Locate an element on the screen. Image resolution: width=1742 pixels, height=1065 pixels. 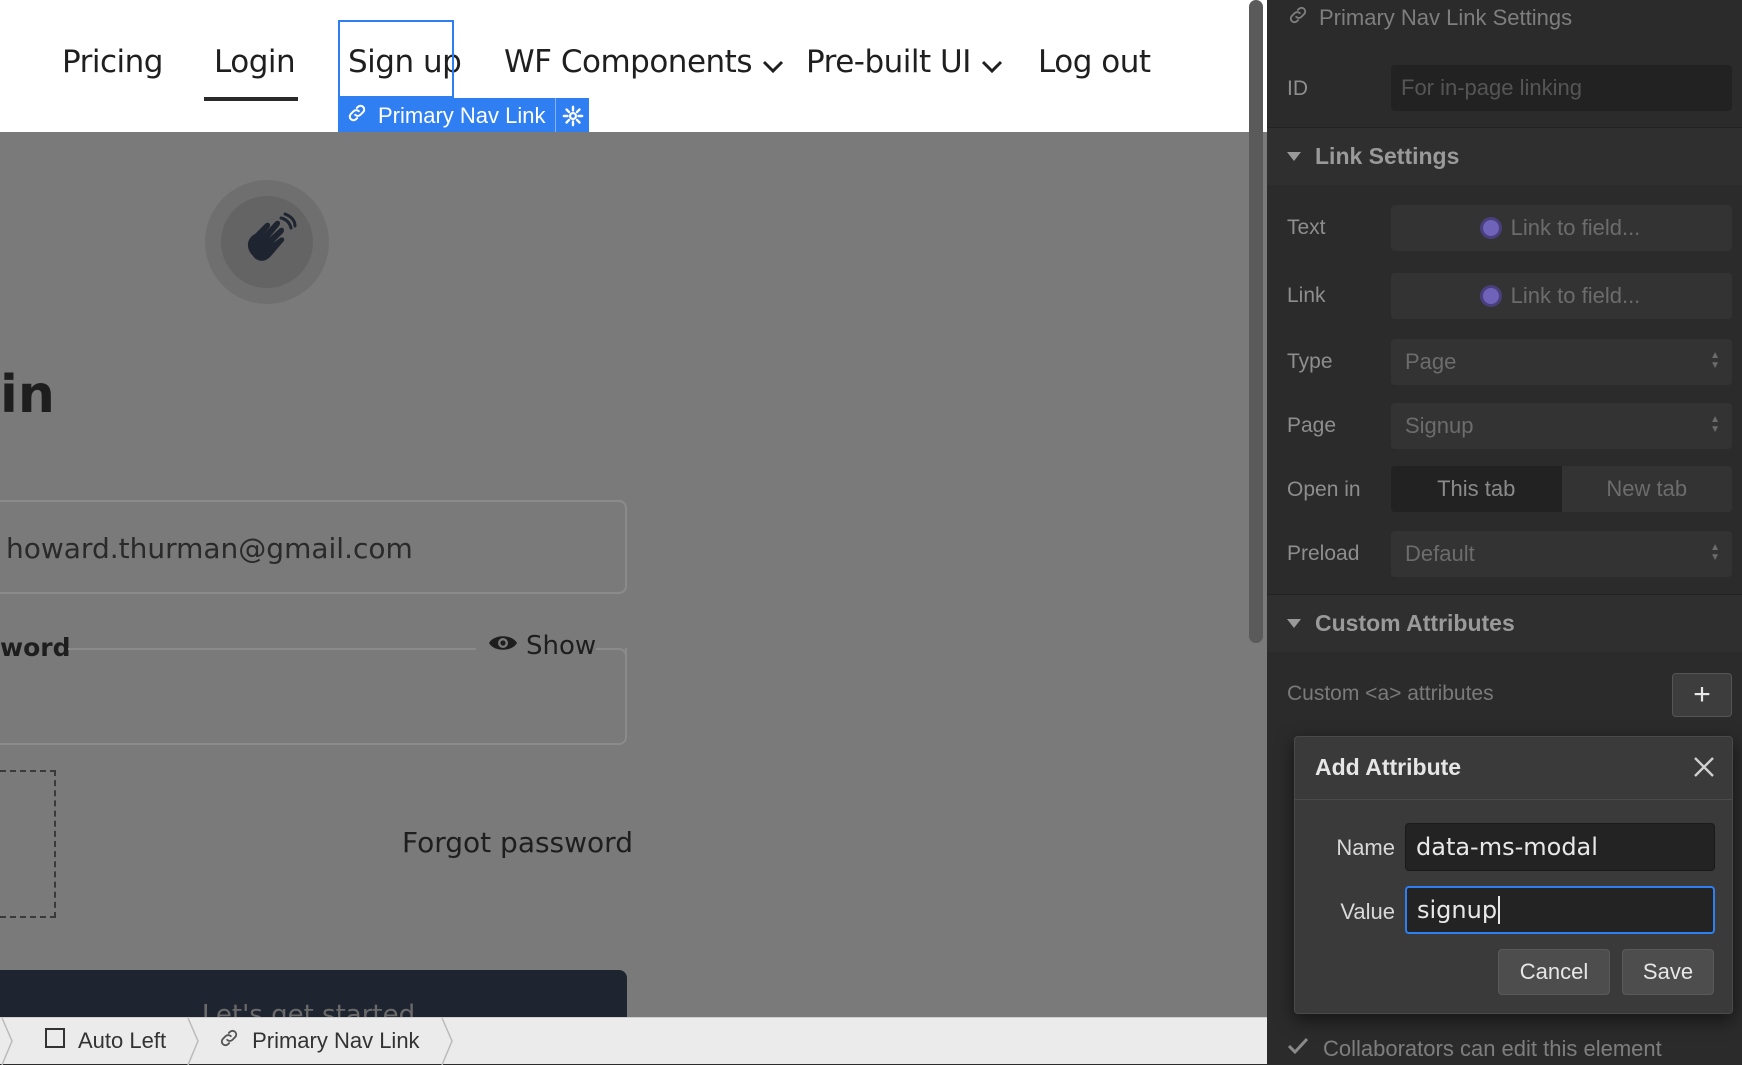
section-title: Link Settings is located at coordinates (1387, 156).